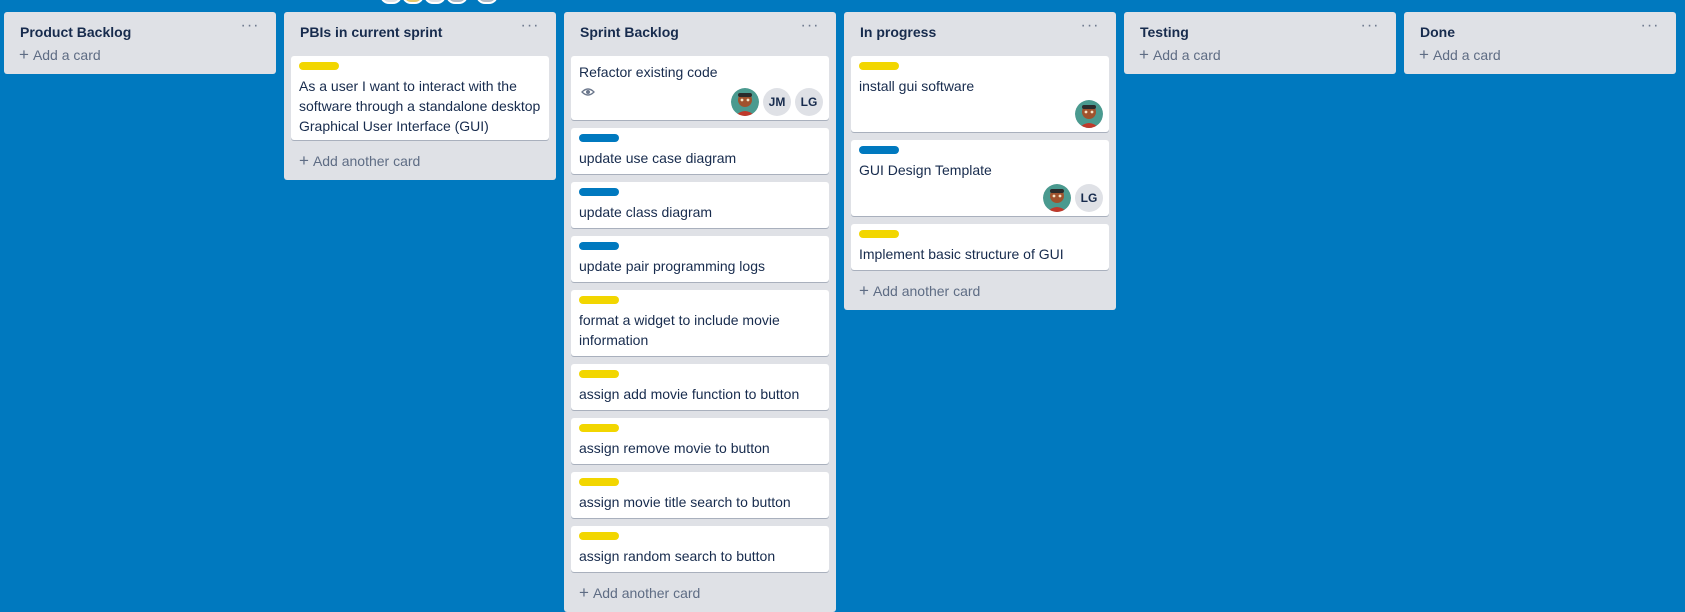  I want to click on card-title: assign random search to button, so click(677, 556).